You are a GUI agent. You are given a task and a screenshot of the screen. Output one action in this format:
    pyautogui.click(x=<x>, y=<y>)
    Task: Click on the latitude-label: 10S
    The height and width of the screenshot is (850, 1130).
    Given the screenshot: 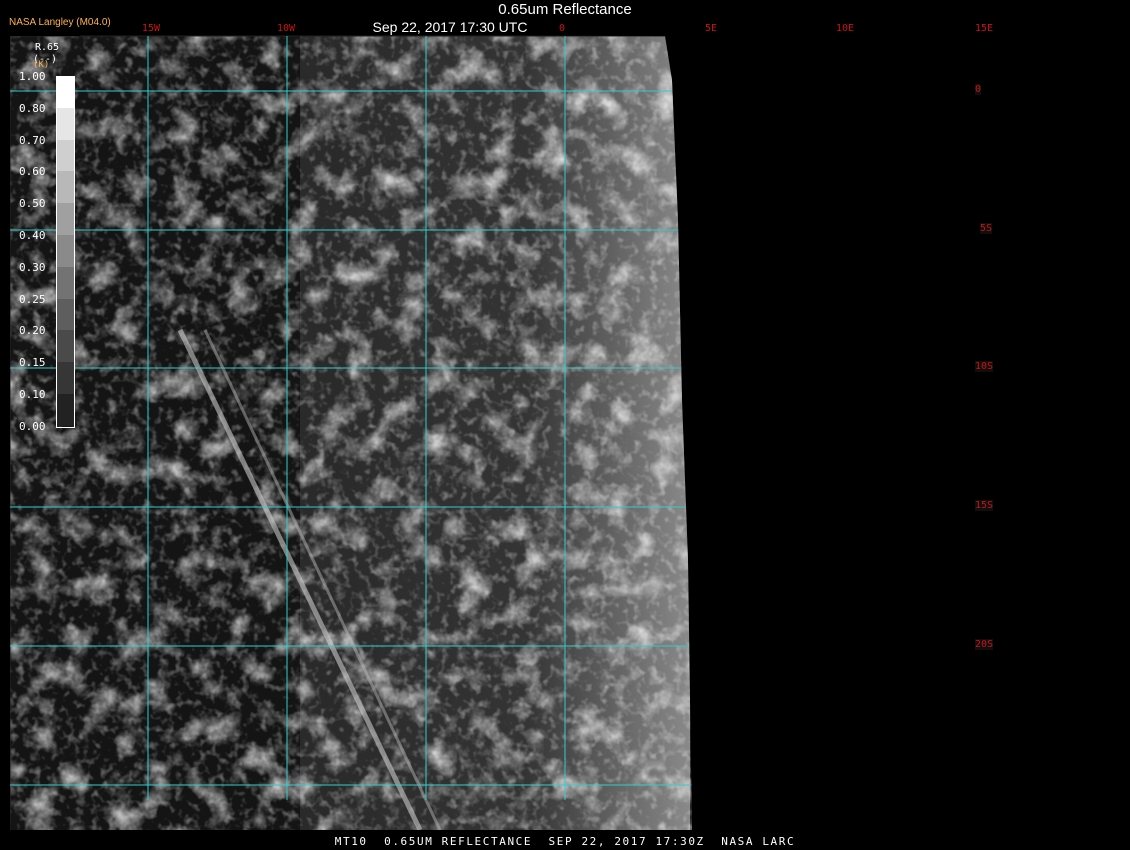 What is the action you would take?
    pyautogui.click(x=984, y=366)
    